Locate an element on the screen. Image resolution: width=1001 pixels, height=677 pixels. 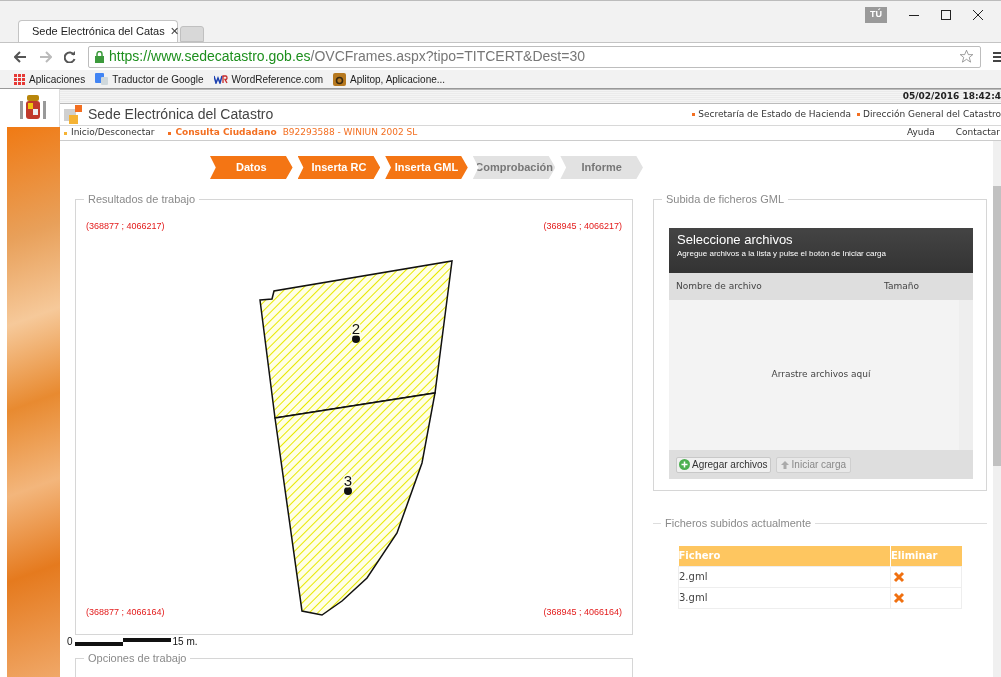
browser-tab: Sede Electrónica del Catas ✕ is located at coordinates (98, 31).